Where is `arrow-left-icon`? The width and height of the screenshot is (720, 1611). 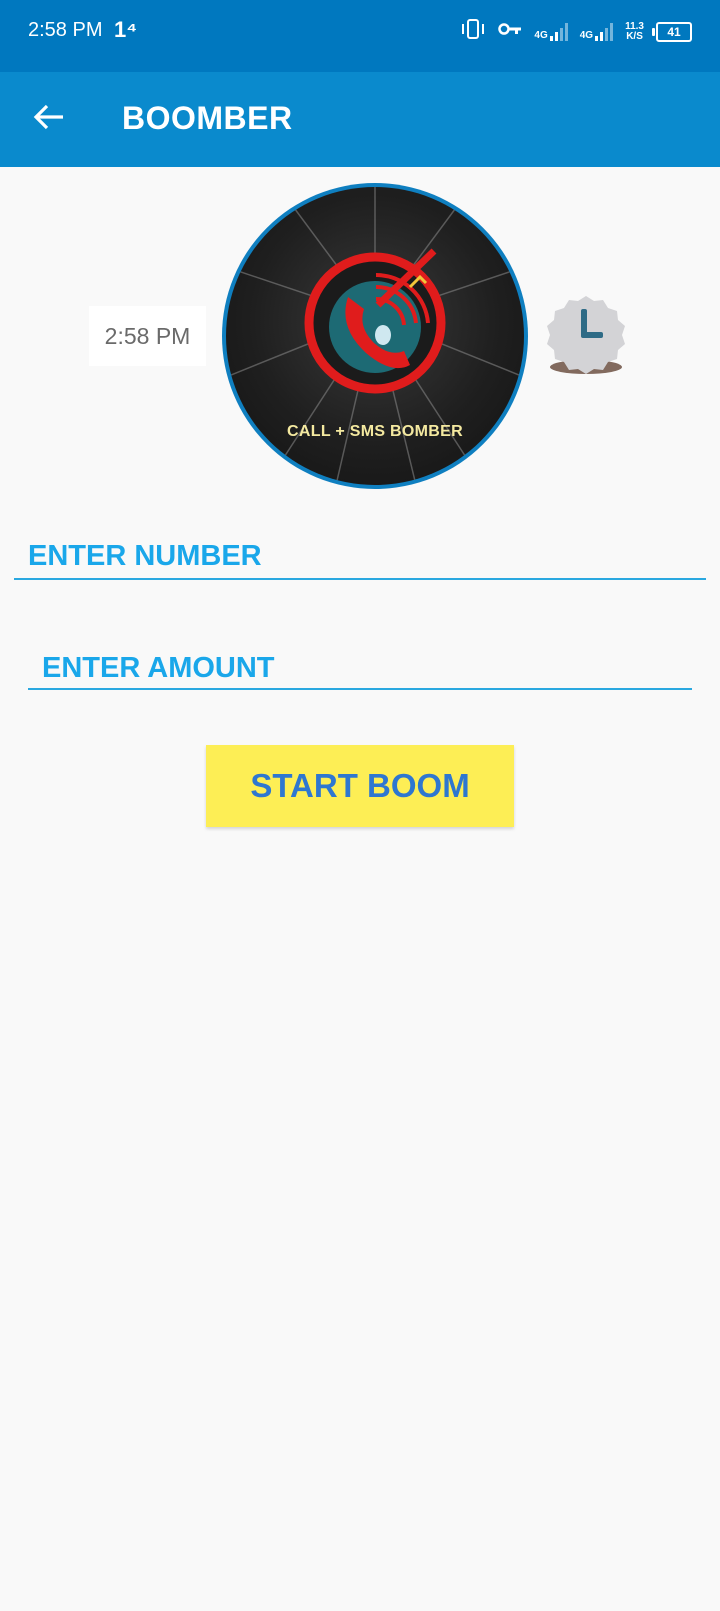 arrow-left-icon is located at coordinates (49, 119).